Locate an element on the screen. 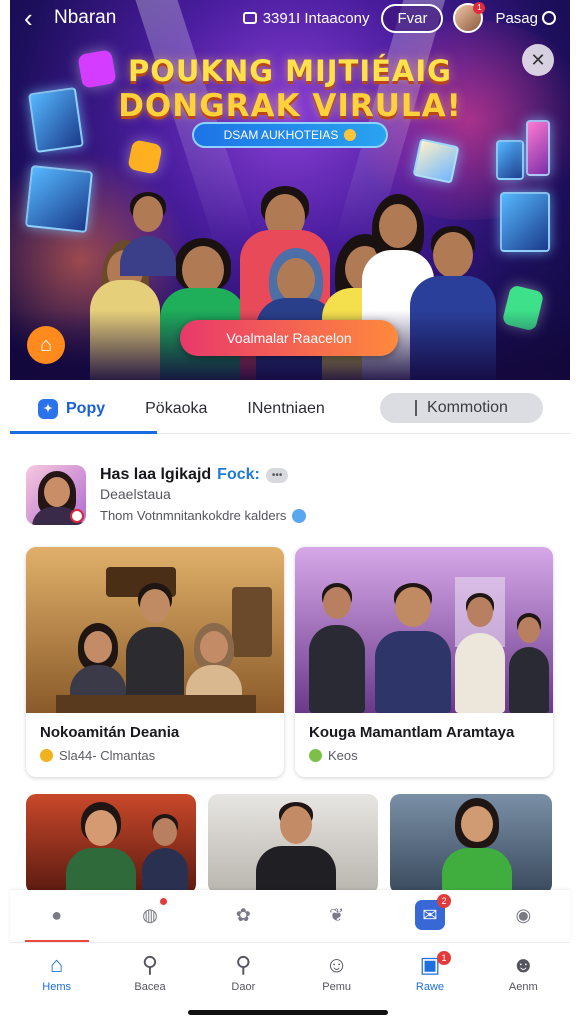 The width and height of the screenshot is (576, 1024). profile-meta-text: Thom Votnmnitankokdre kalders is located at coordinates (193, 515).